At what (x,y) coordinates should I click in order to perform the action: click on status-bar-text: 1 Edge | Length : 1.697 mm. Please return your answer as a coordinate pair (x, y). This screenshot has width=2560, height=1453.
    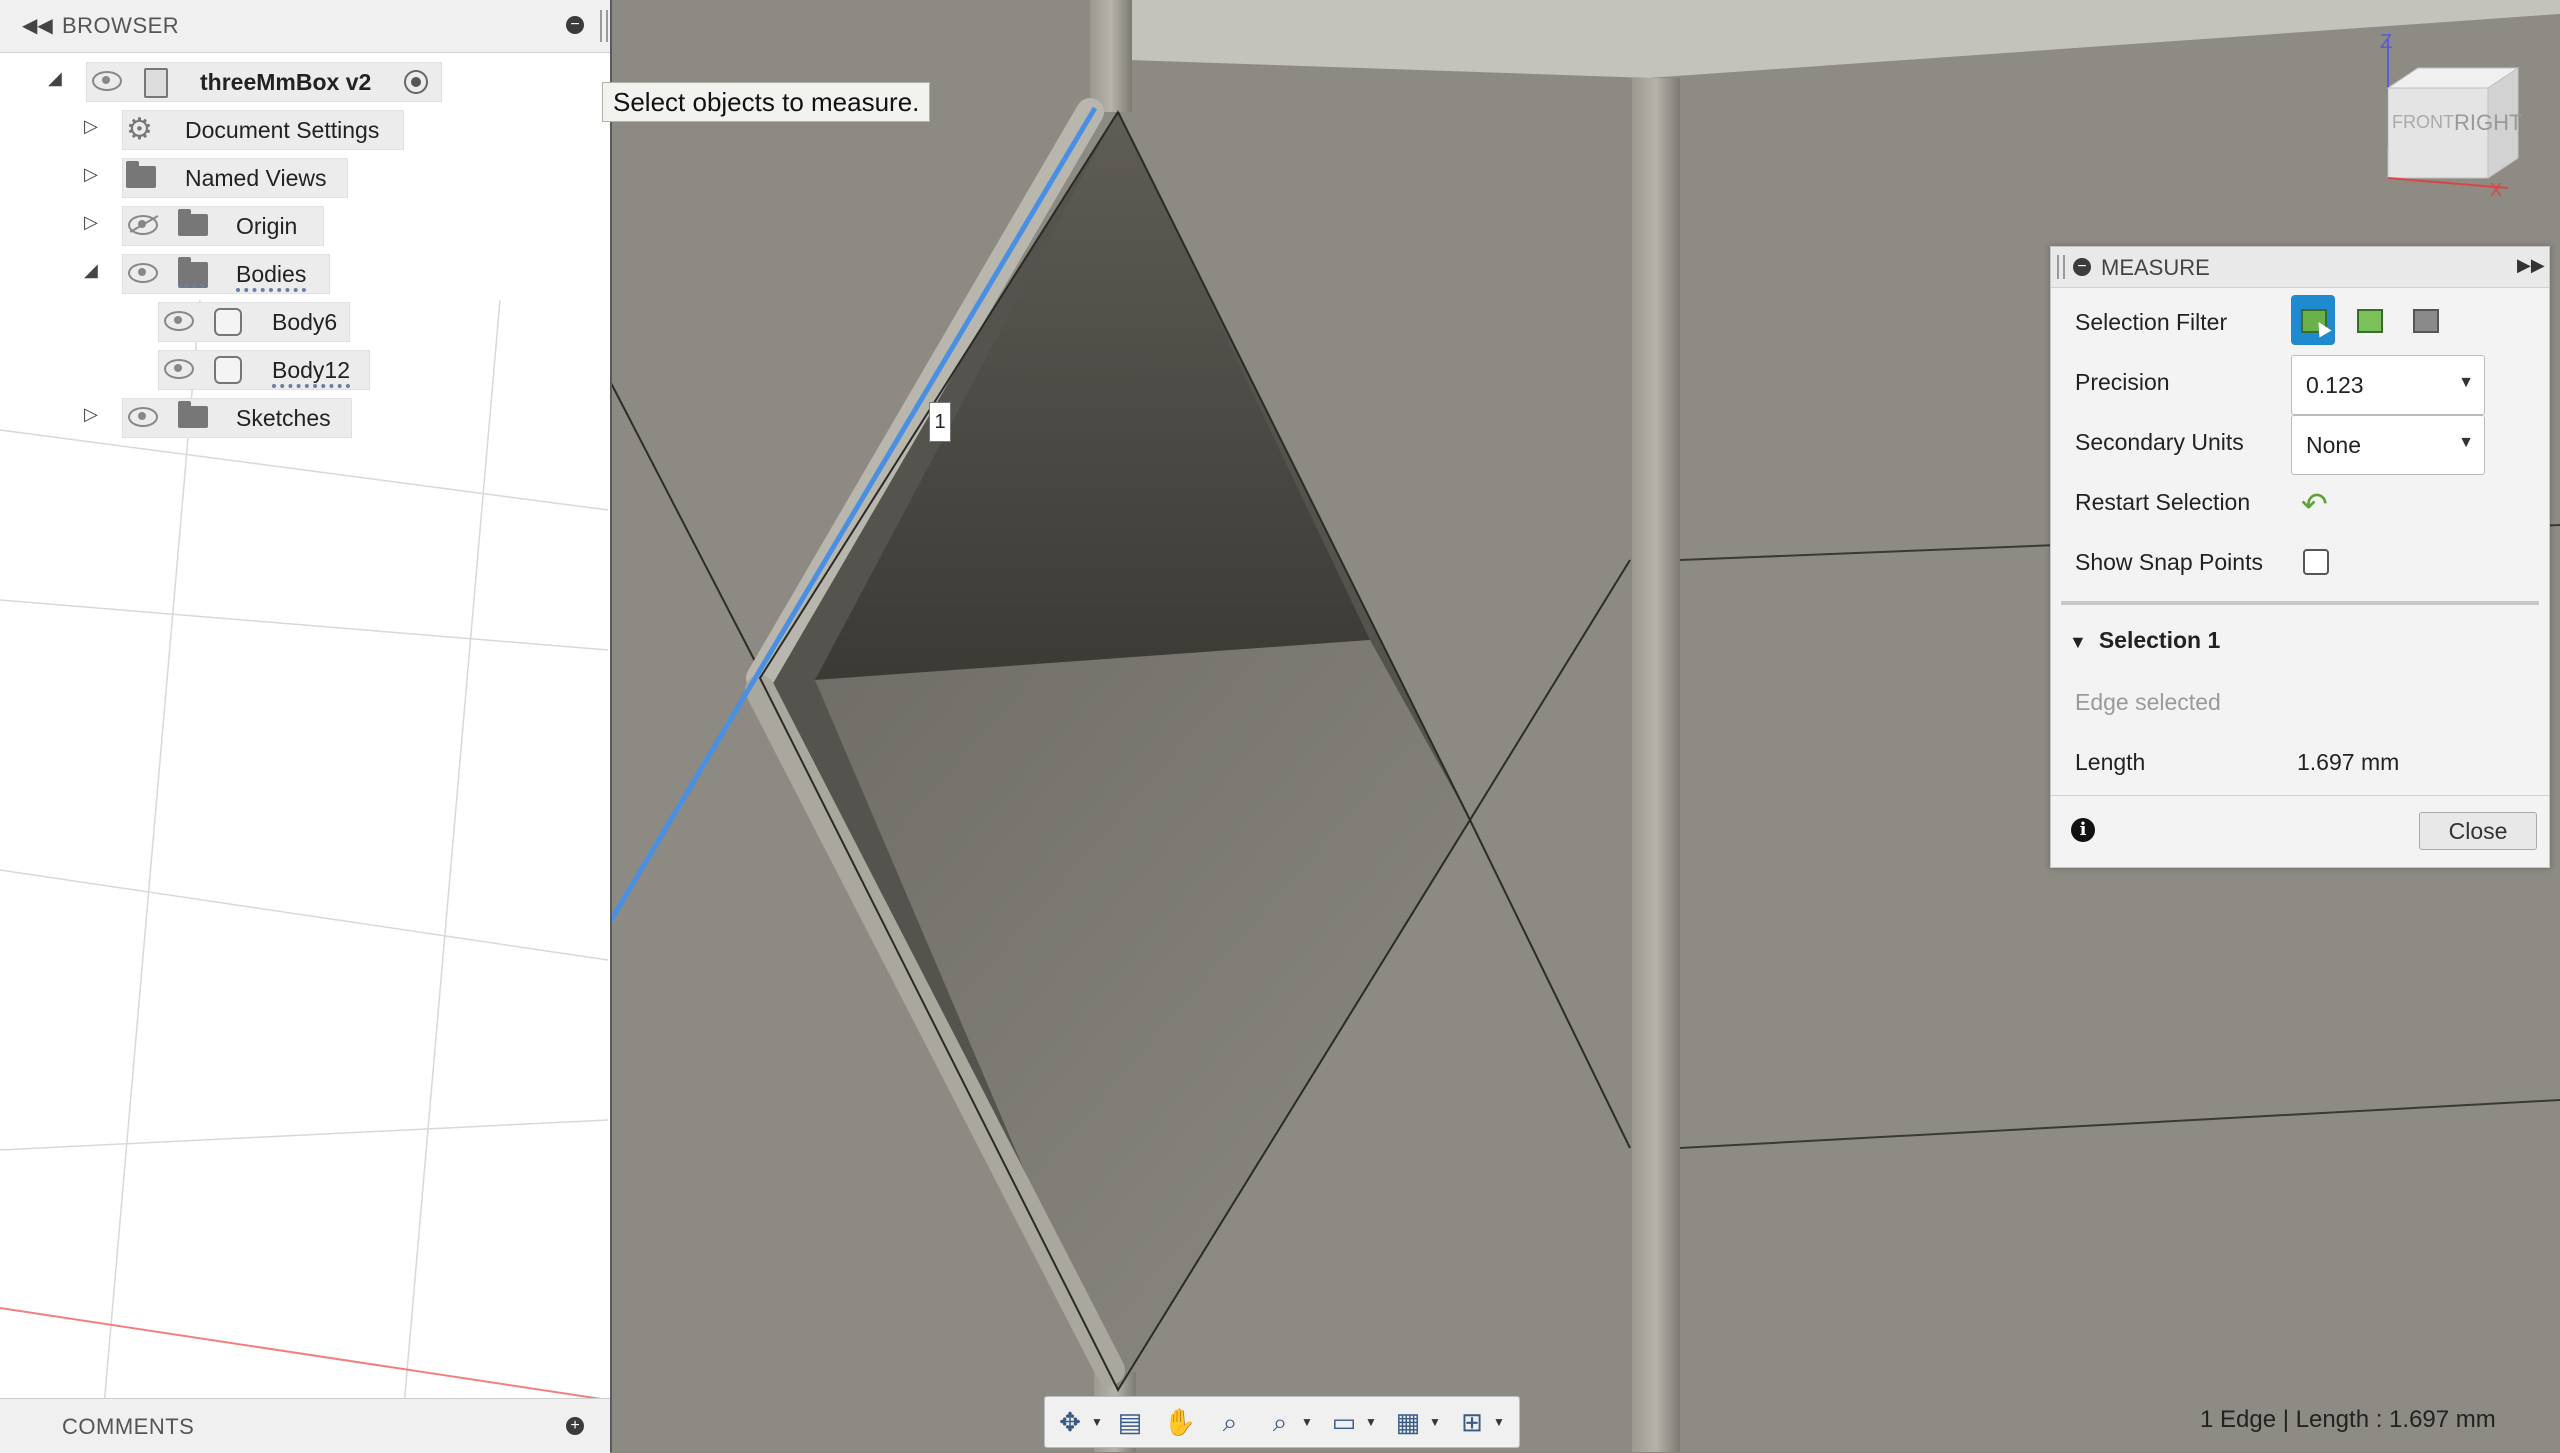
    Looking at the image, I should click on (2348, 1419).